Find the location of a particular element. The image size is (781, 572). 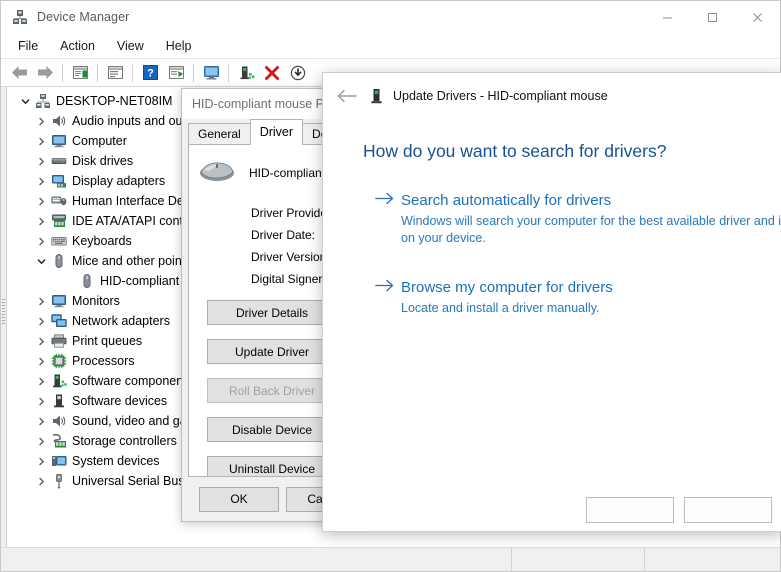

back-arrow-icon is located at coordinates (347, 96).